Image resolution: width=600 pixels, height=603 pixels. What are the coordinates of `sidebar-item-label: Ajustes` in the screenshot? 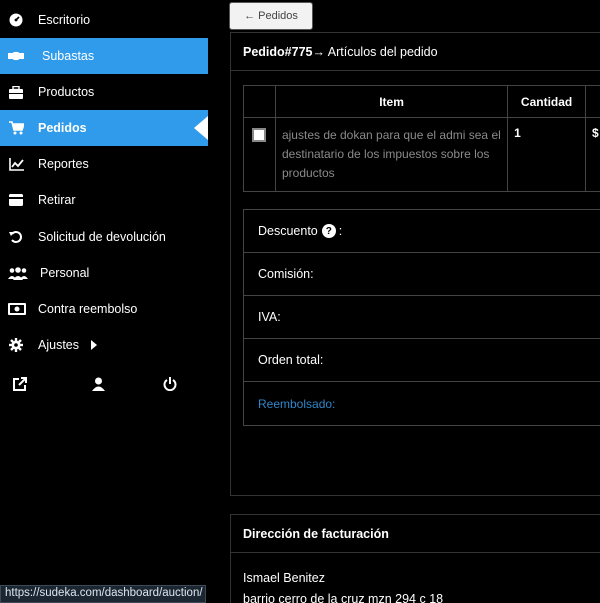 It's located at (58, 345).